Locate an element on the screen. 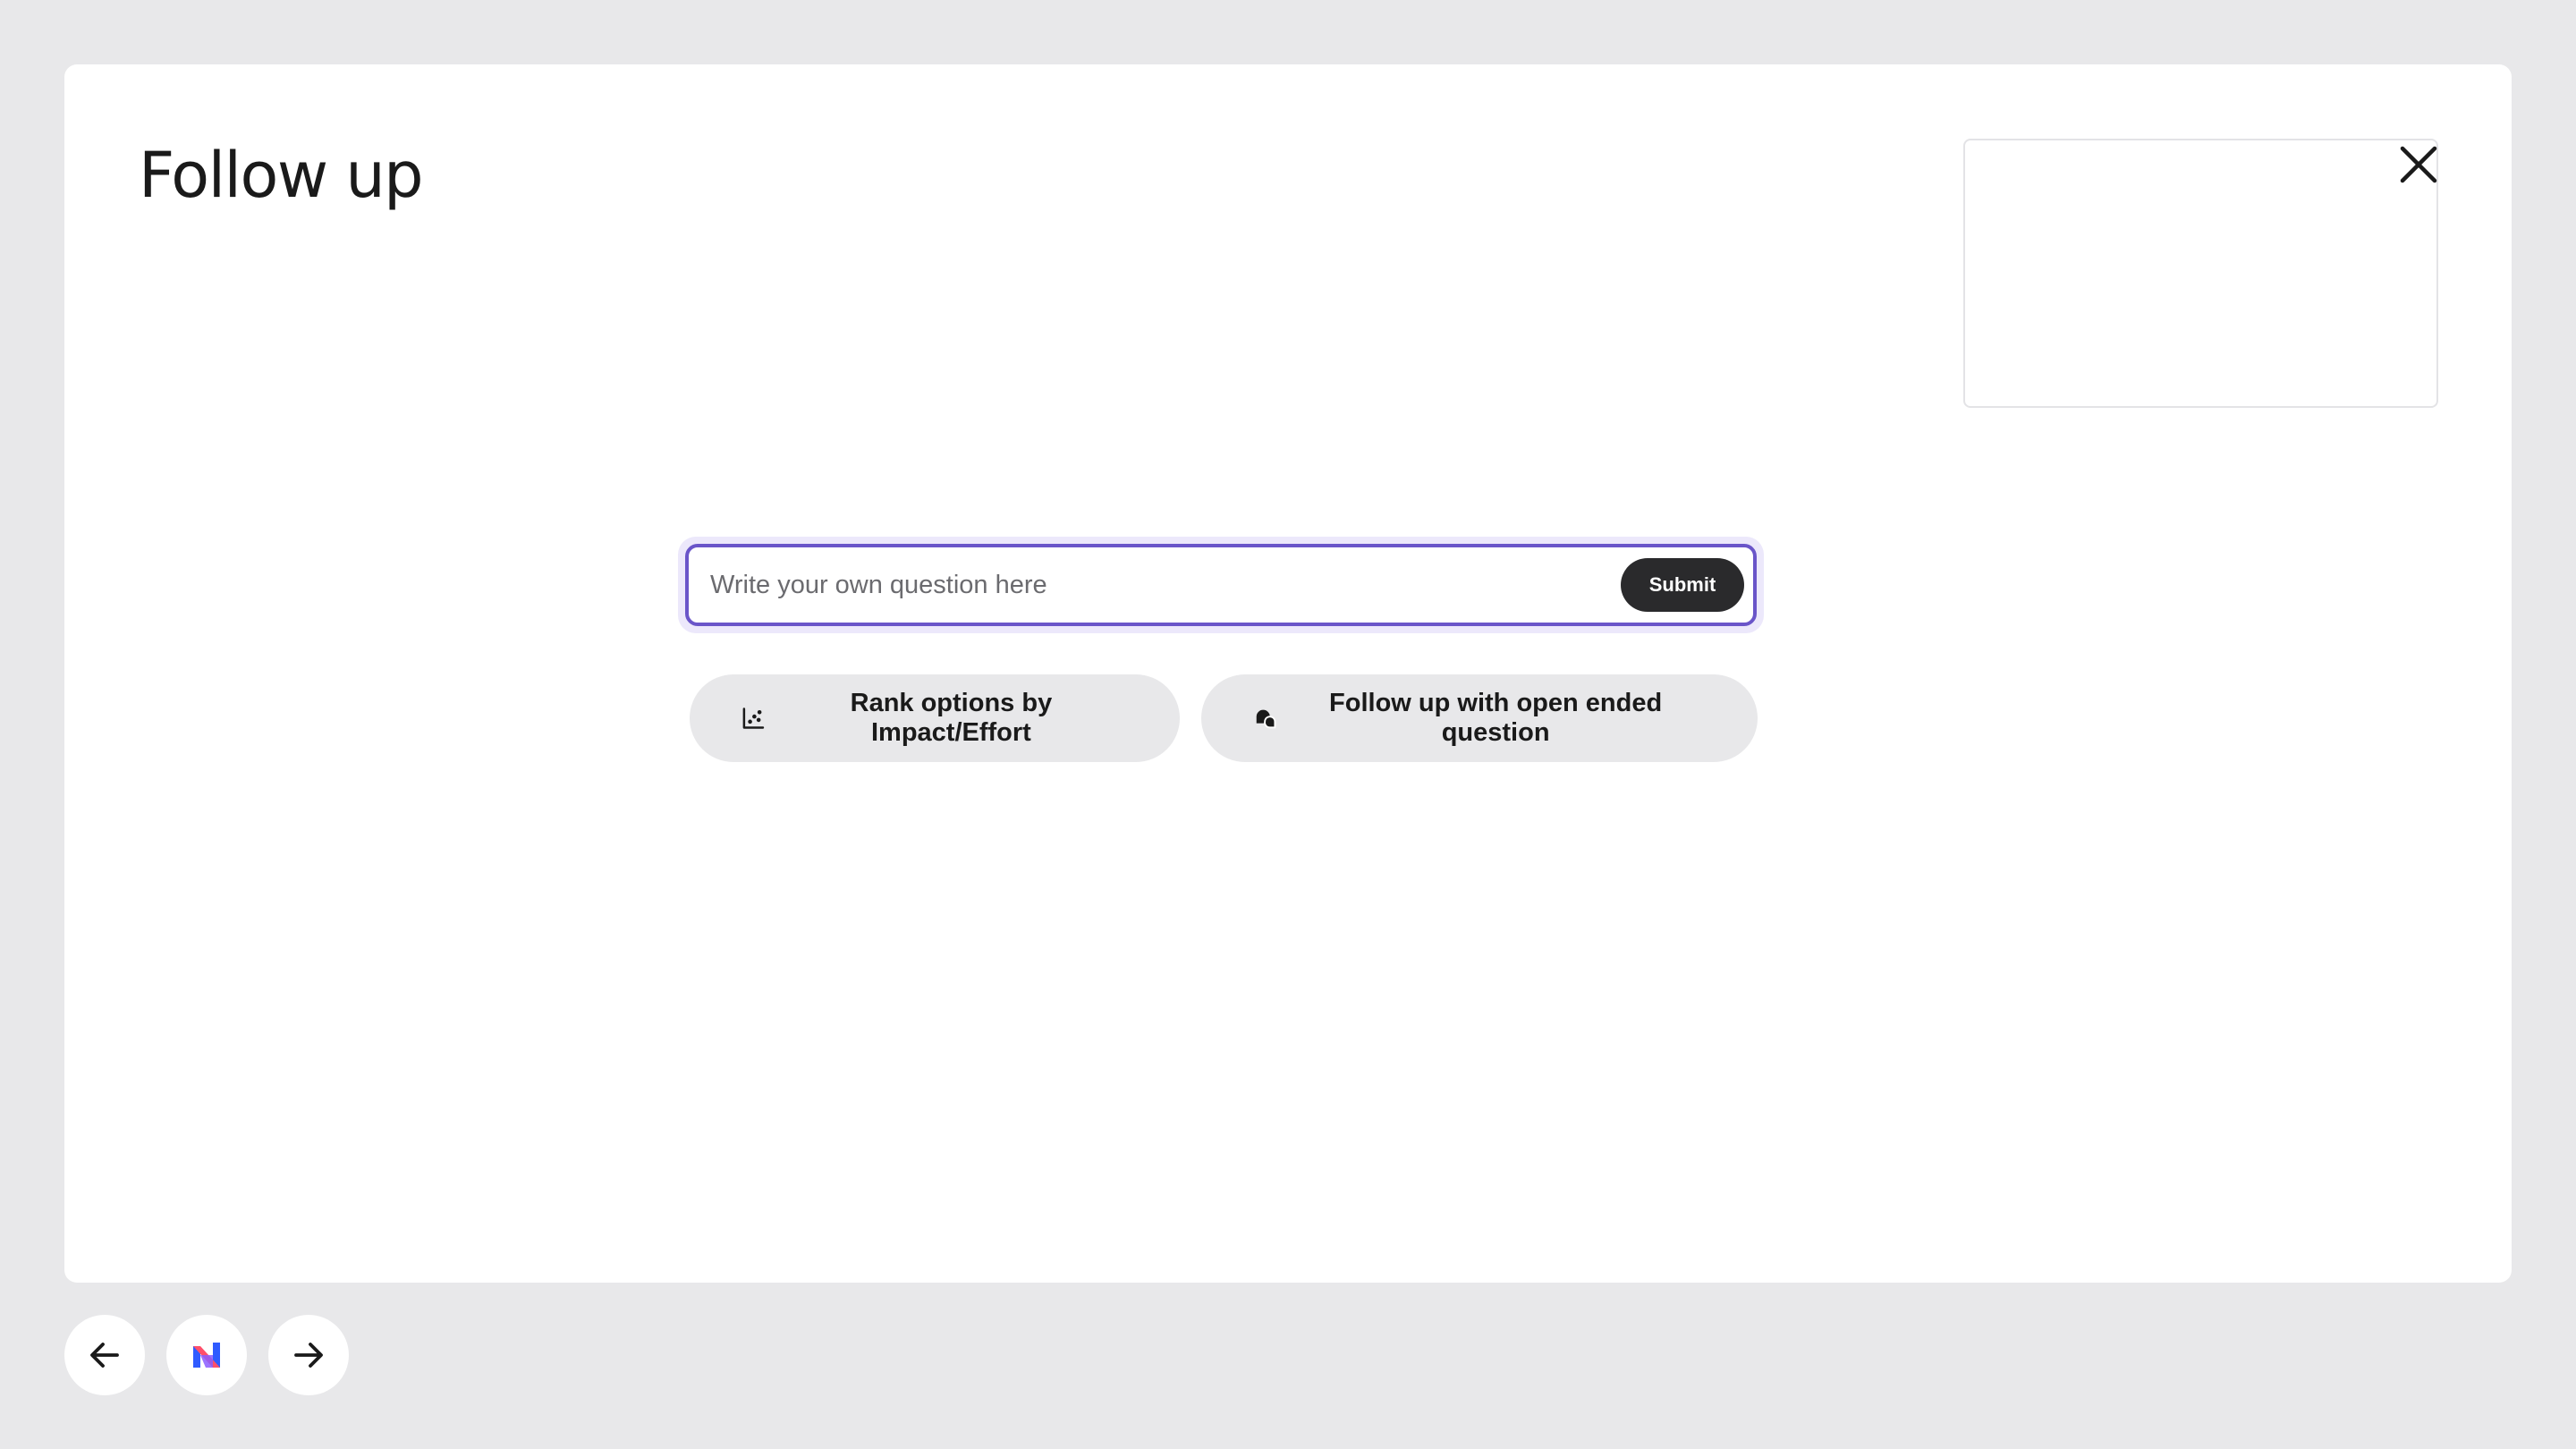 This screenshot has width=2576, height=1449. suggestion-rank-options-button: Rank options by Impact/Effort is located at coordinates (935, 718).